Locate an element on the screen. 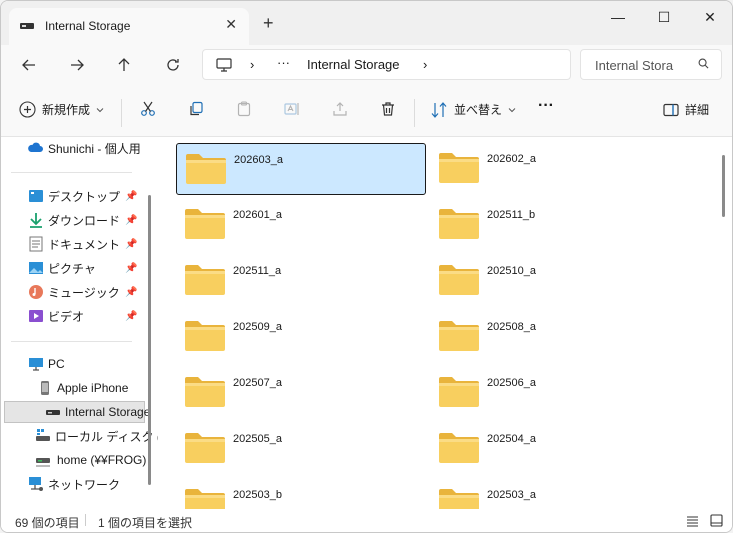  cut-button is located at coordinates (148, 109).